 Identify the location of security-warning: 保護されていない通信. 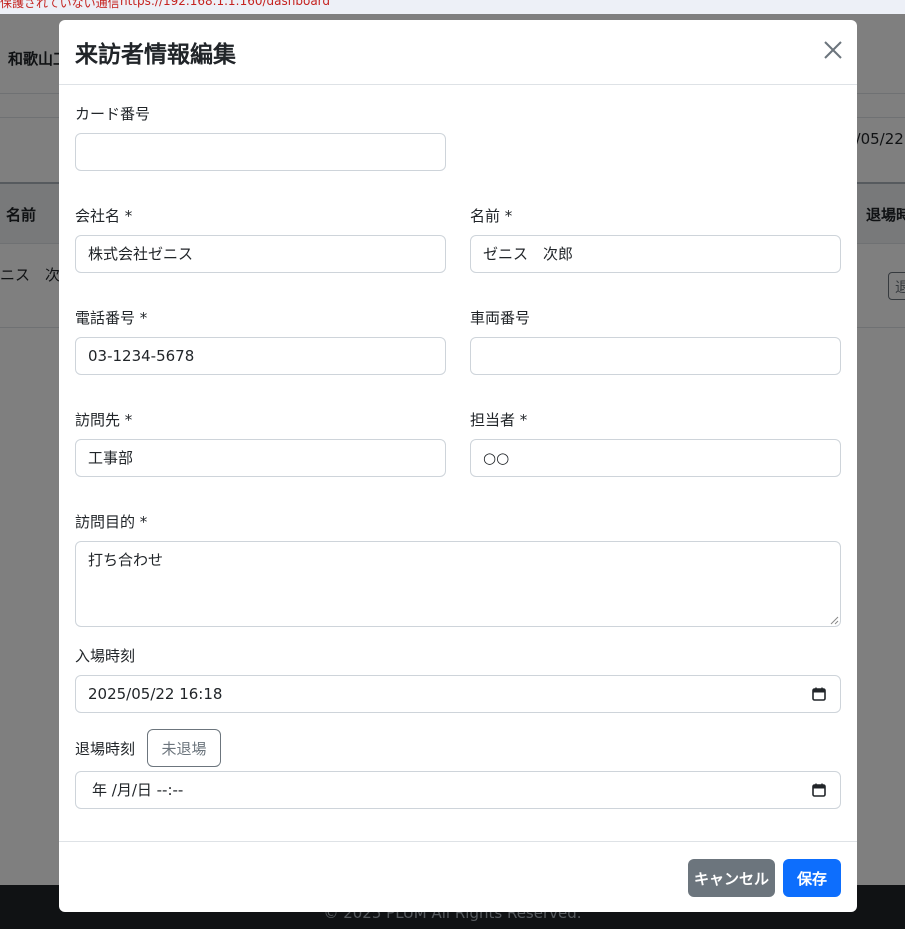
(60, 5).